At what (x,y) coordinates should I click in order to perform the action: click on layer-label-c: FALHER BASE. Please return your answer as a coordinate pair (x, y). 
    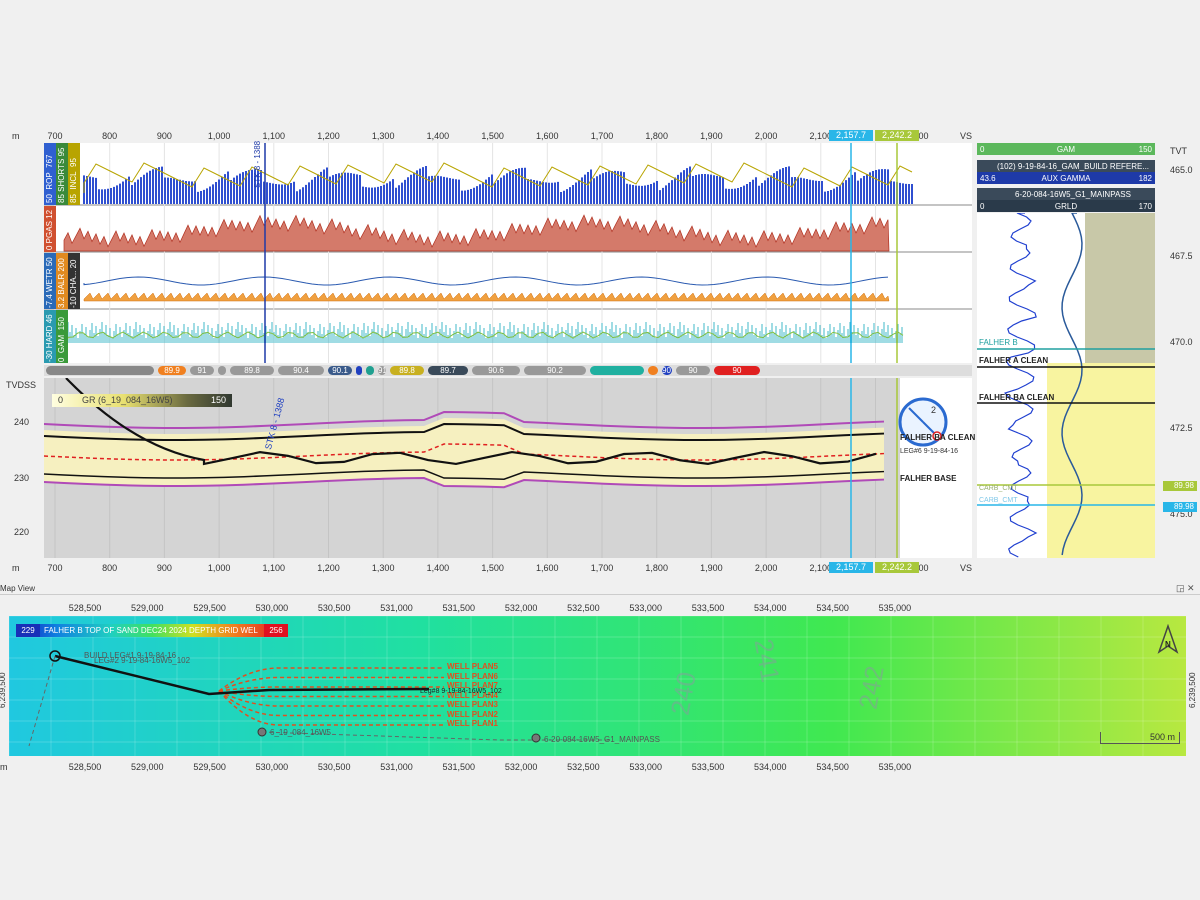
    Looking at the image, I should click on (928, 478).